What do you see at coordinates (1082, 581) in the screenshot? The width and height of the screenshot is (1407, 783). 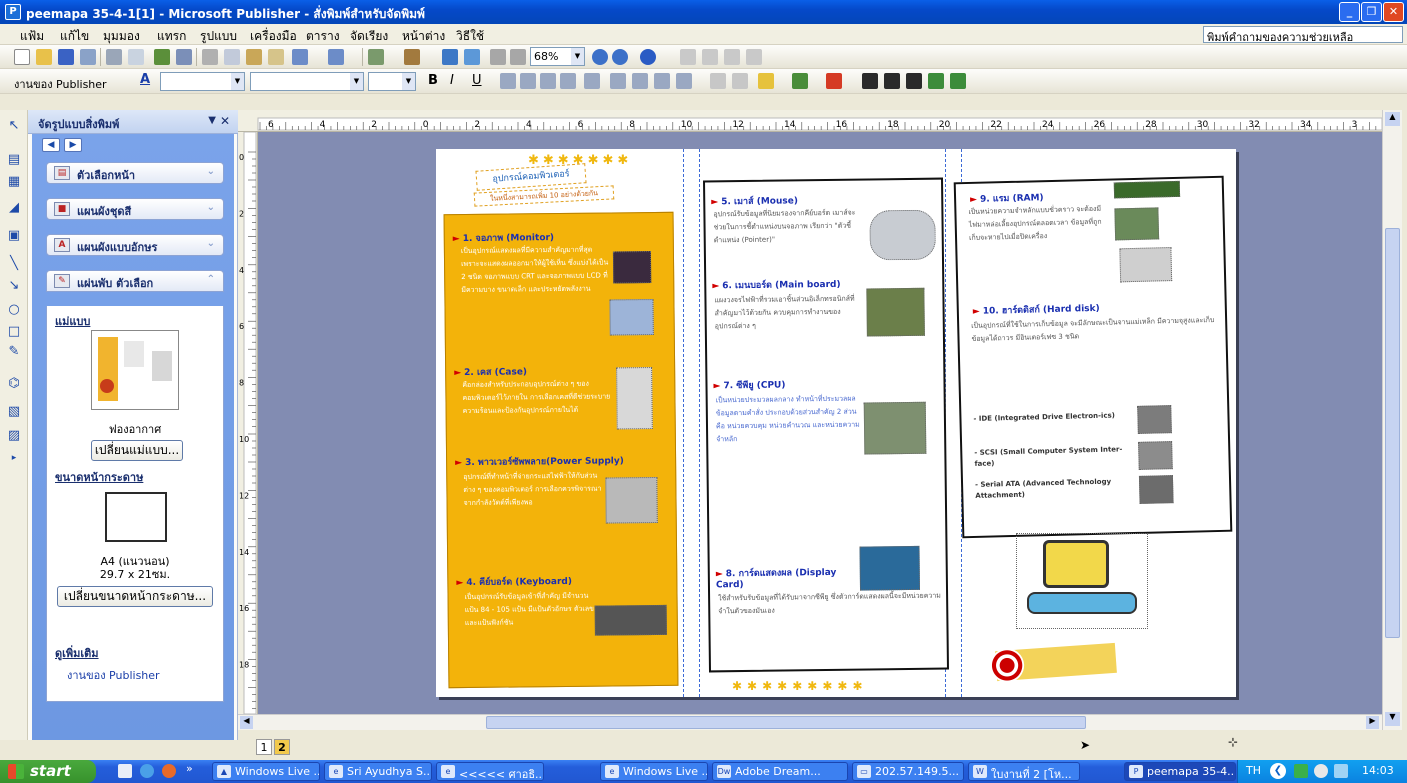 I see `computer-clipart-image` at bounding box center [1082, 581].